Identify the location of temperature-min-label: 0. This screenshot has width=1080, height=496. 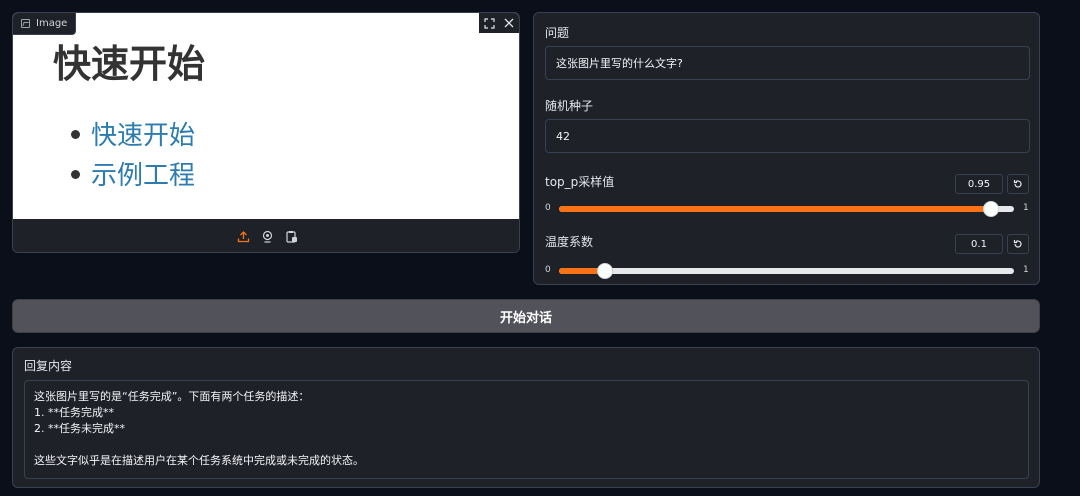
(548, 270).